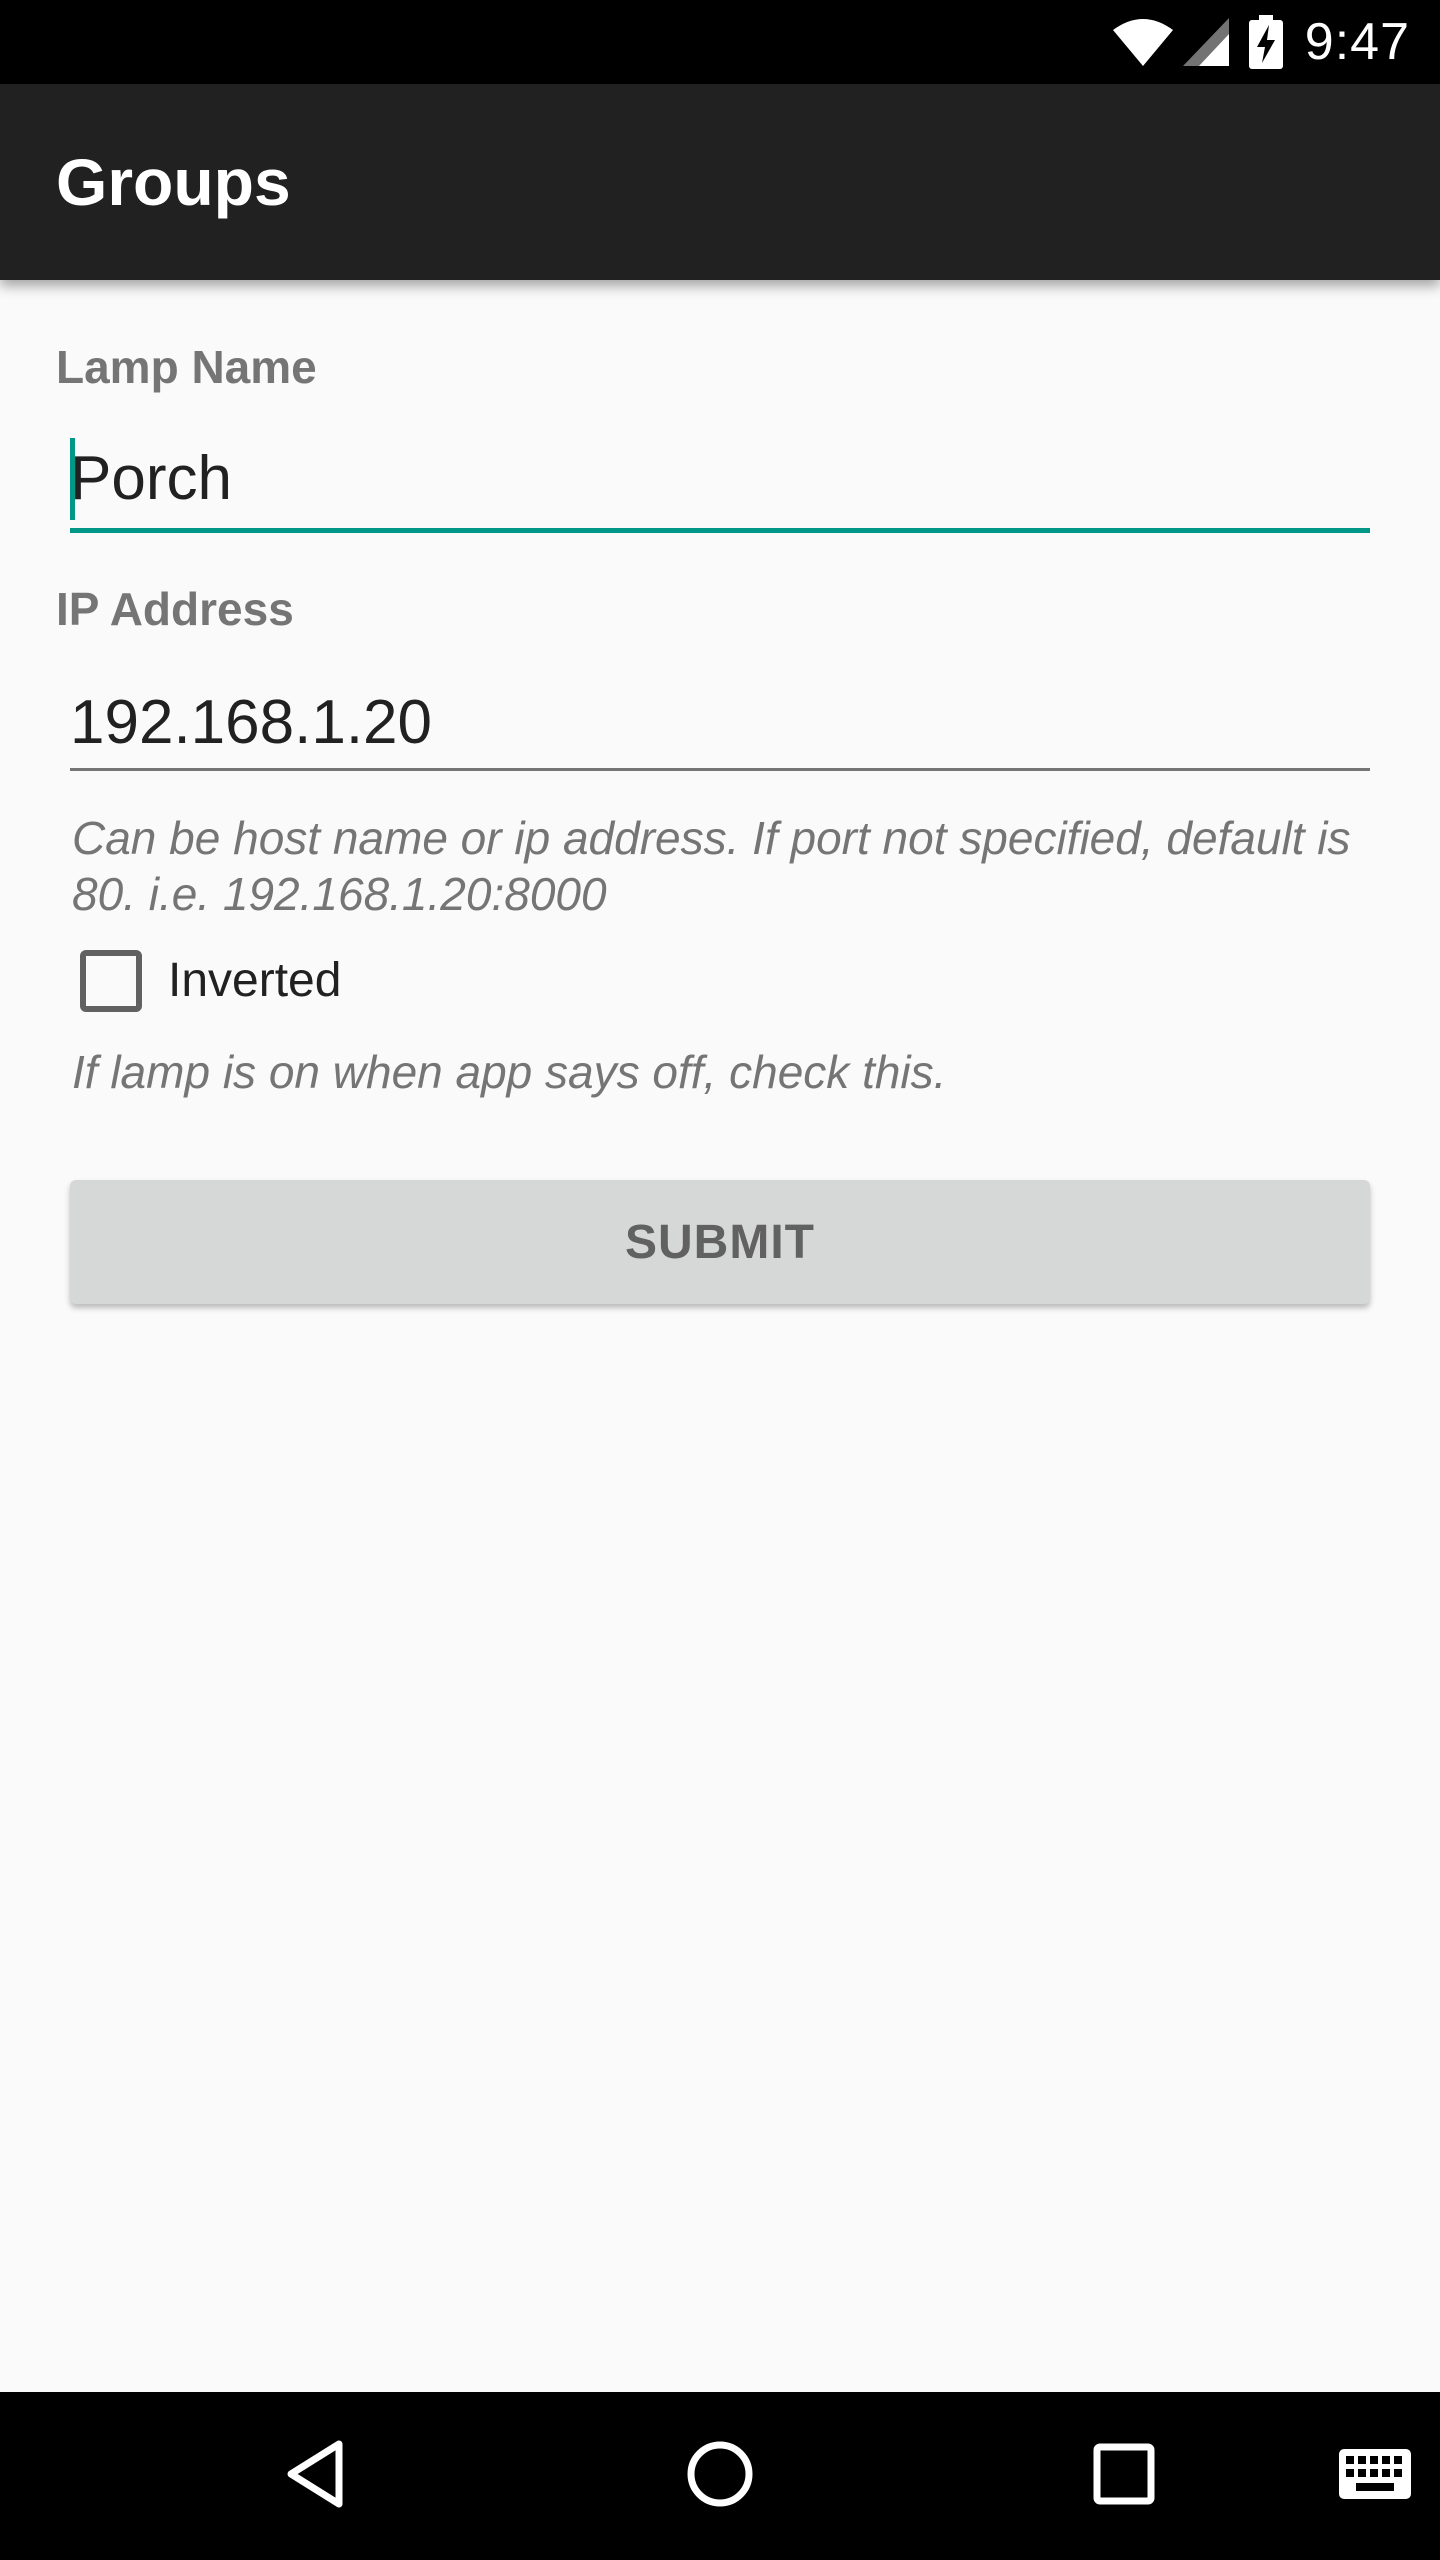  Describe the element at coordinates (1143, 42) in the screenshot. I see `wifi-icon` at that location.